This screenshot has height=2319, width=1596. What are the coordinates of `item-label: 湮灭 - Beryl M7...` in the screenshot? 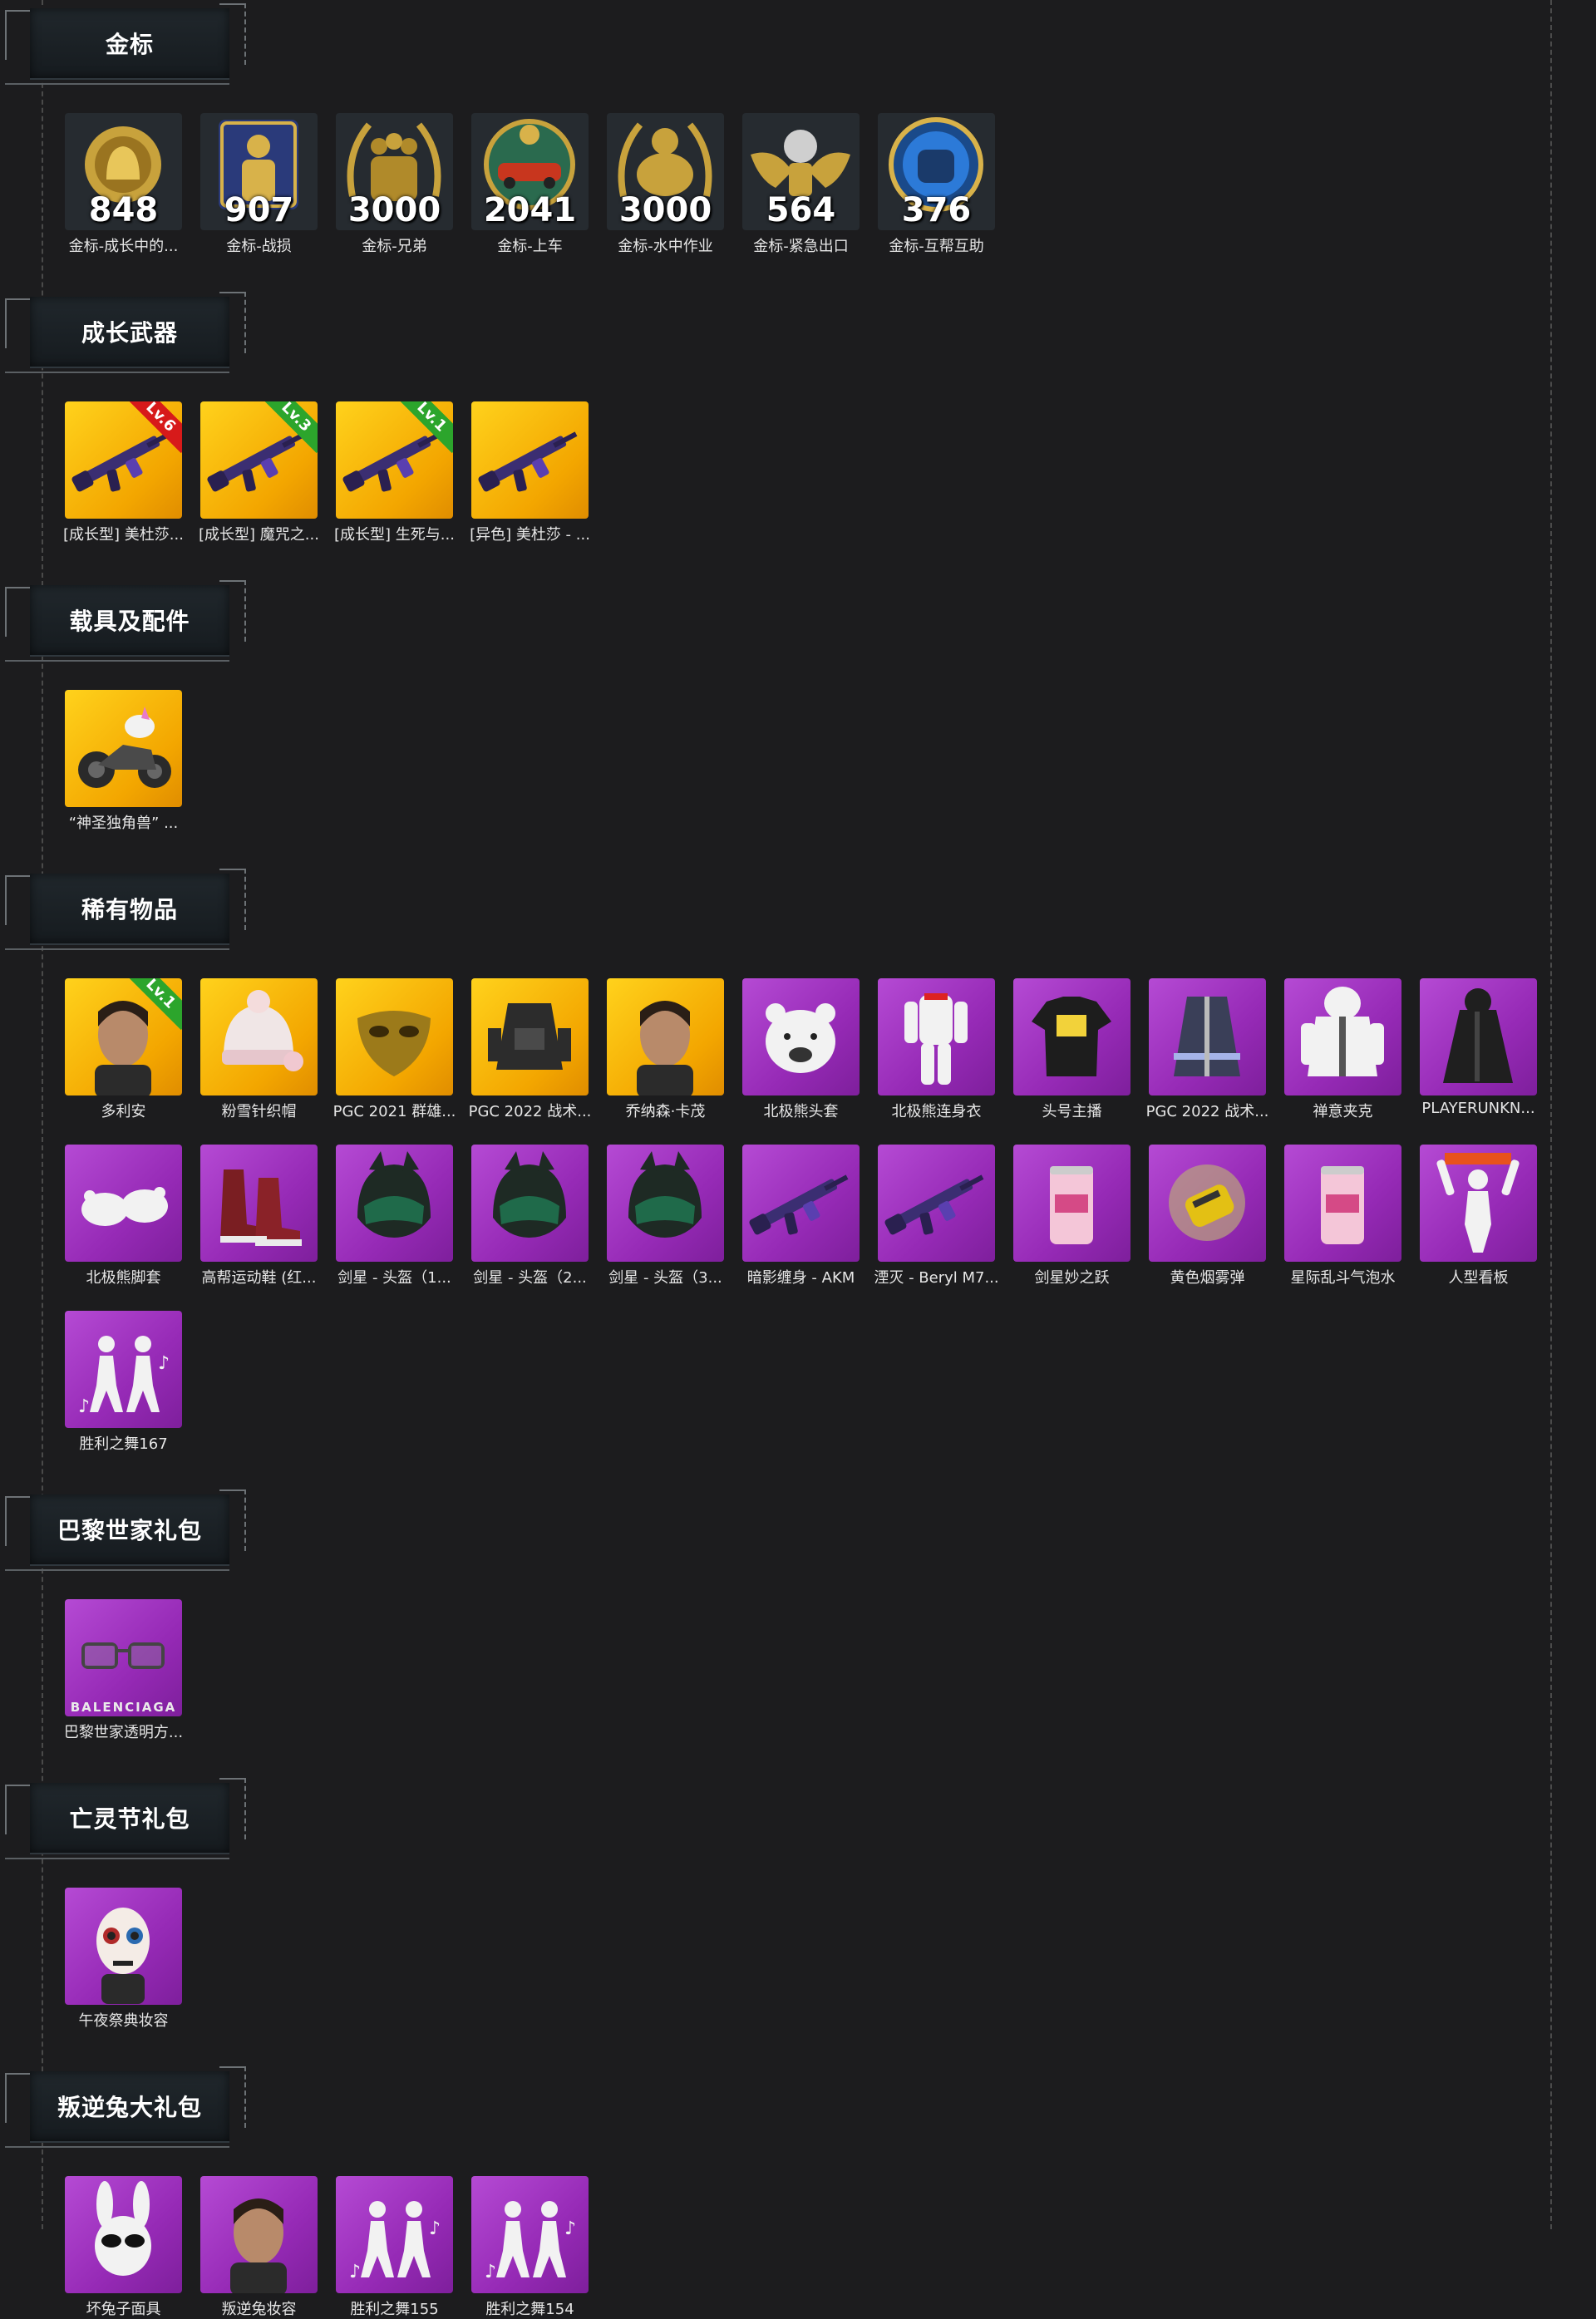 It's located at (936, 1278).